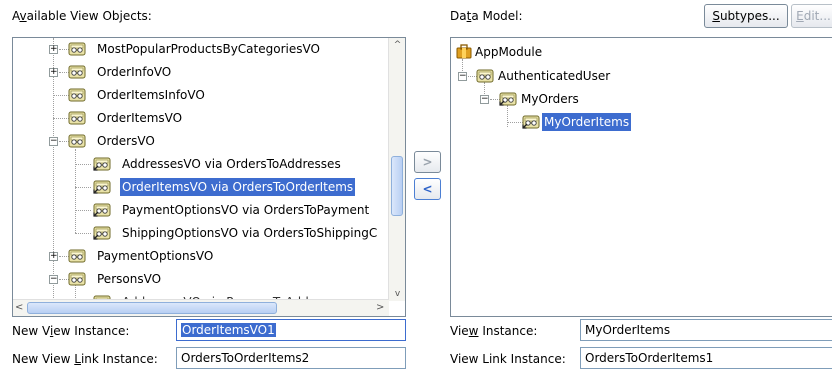  Describe the element at coordinates (554, 76) in the screenshot. I see `tree-item: AuthenticatedUser` at that location.